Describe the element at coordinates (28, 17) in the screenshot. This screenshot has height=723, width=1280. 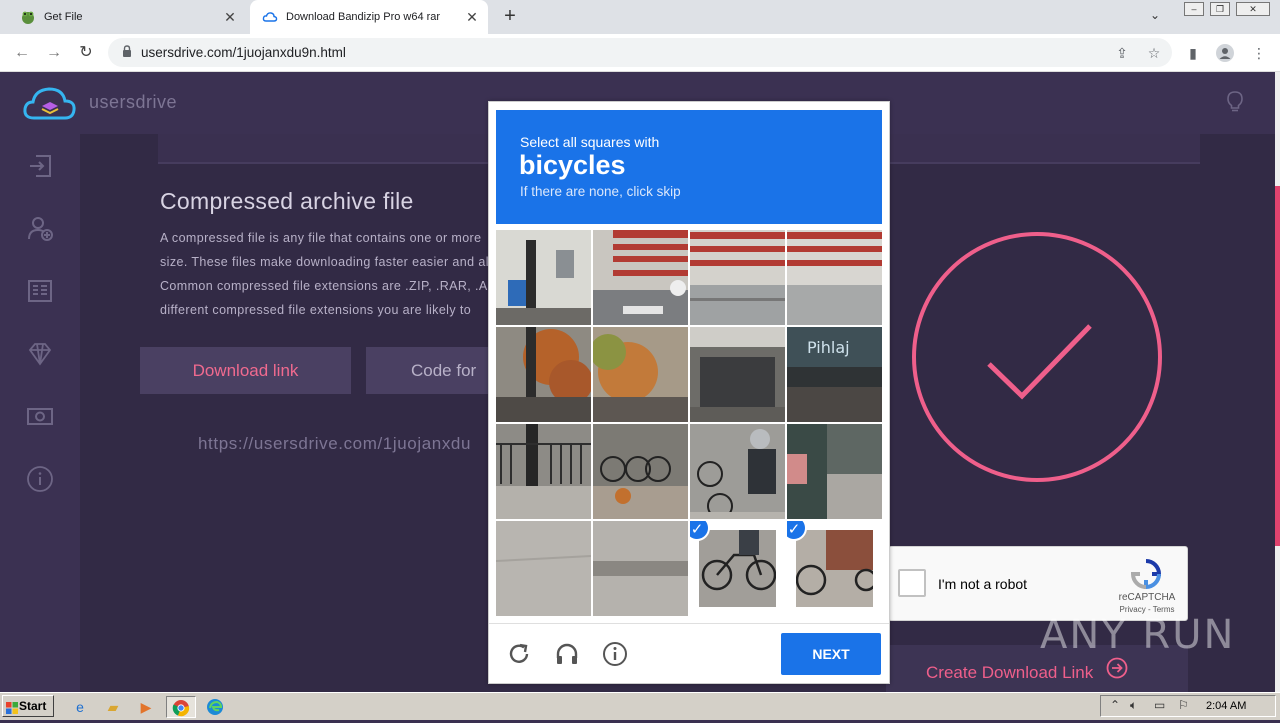
I see `frog-icon` at that location.